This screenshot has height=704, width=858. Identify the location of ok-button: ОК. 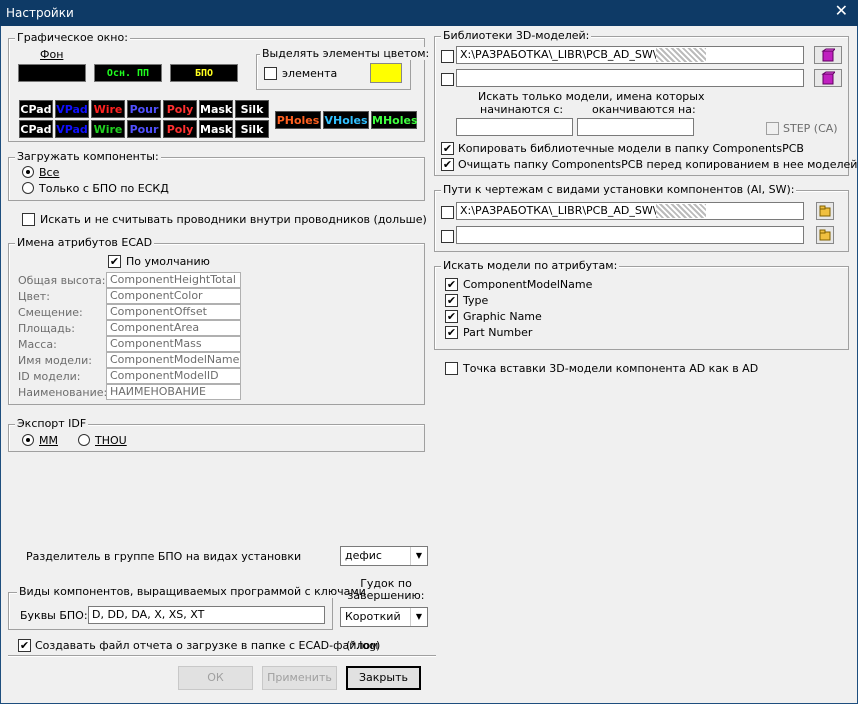
(215, 678).